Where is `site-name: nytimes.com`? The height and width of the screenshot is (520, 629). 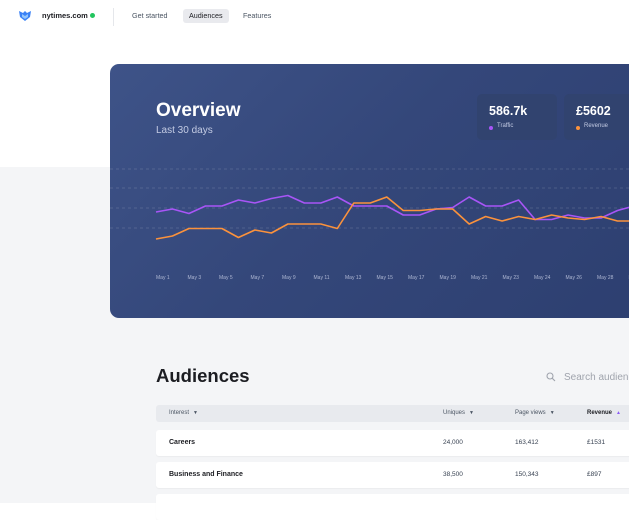
site-name: nytimes.com is located at coordinates (65, 15).